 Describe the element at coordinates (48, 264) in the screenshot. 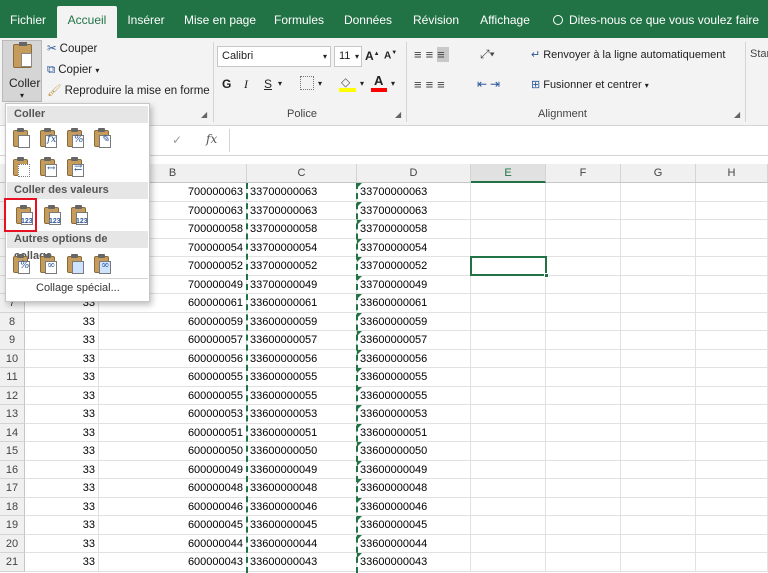

I see `paste-link-icon: ∞` at that location.